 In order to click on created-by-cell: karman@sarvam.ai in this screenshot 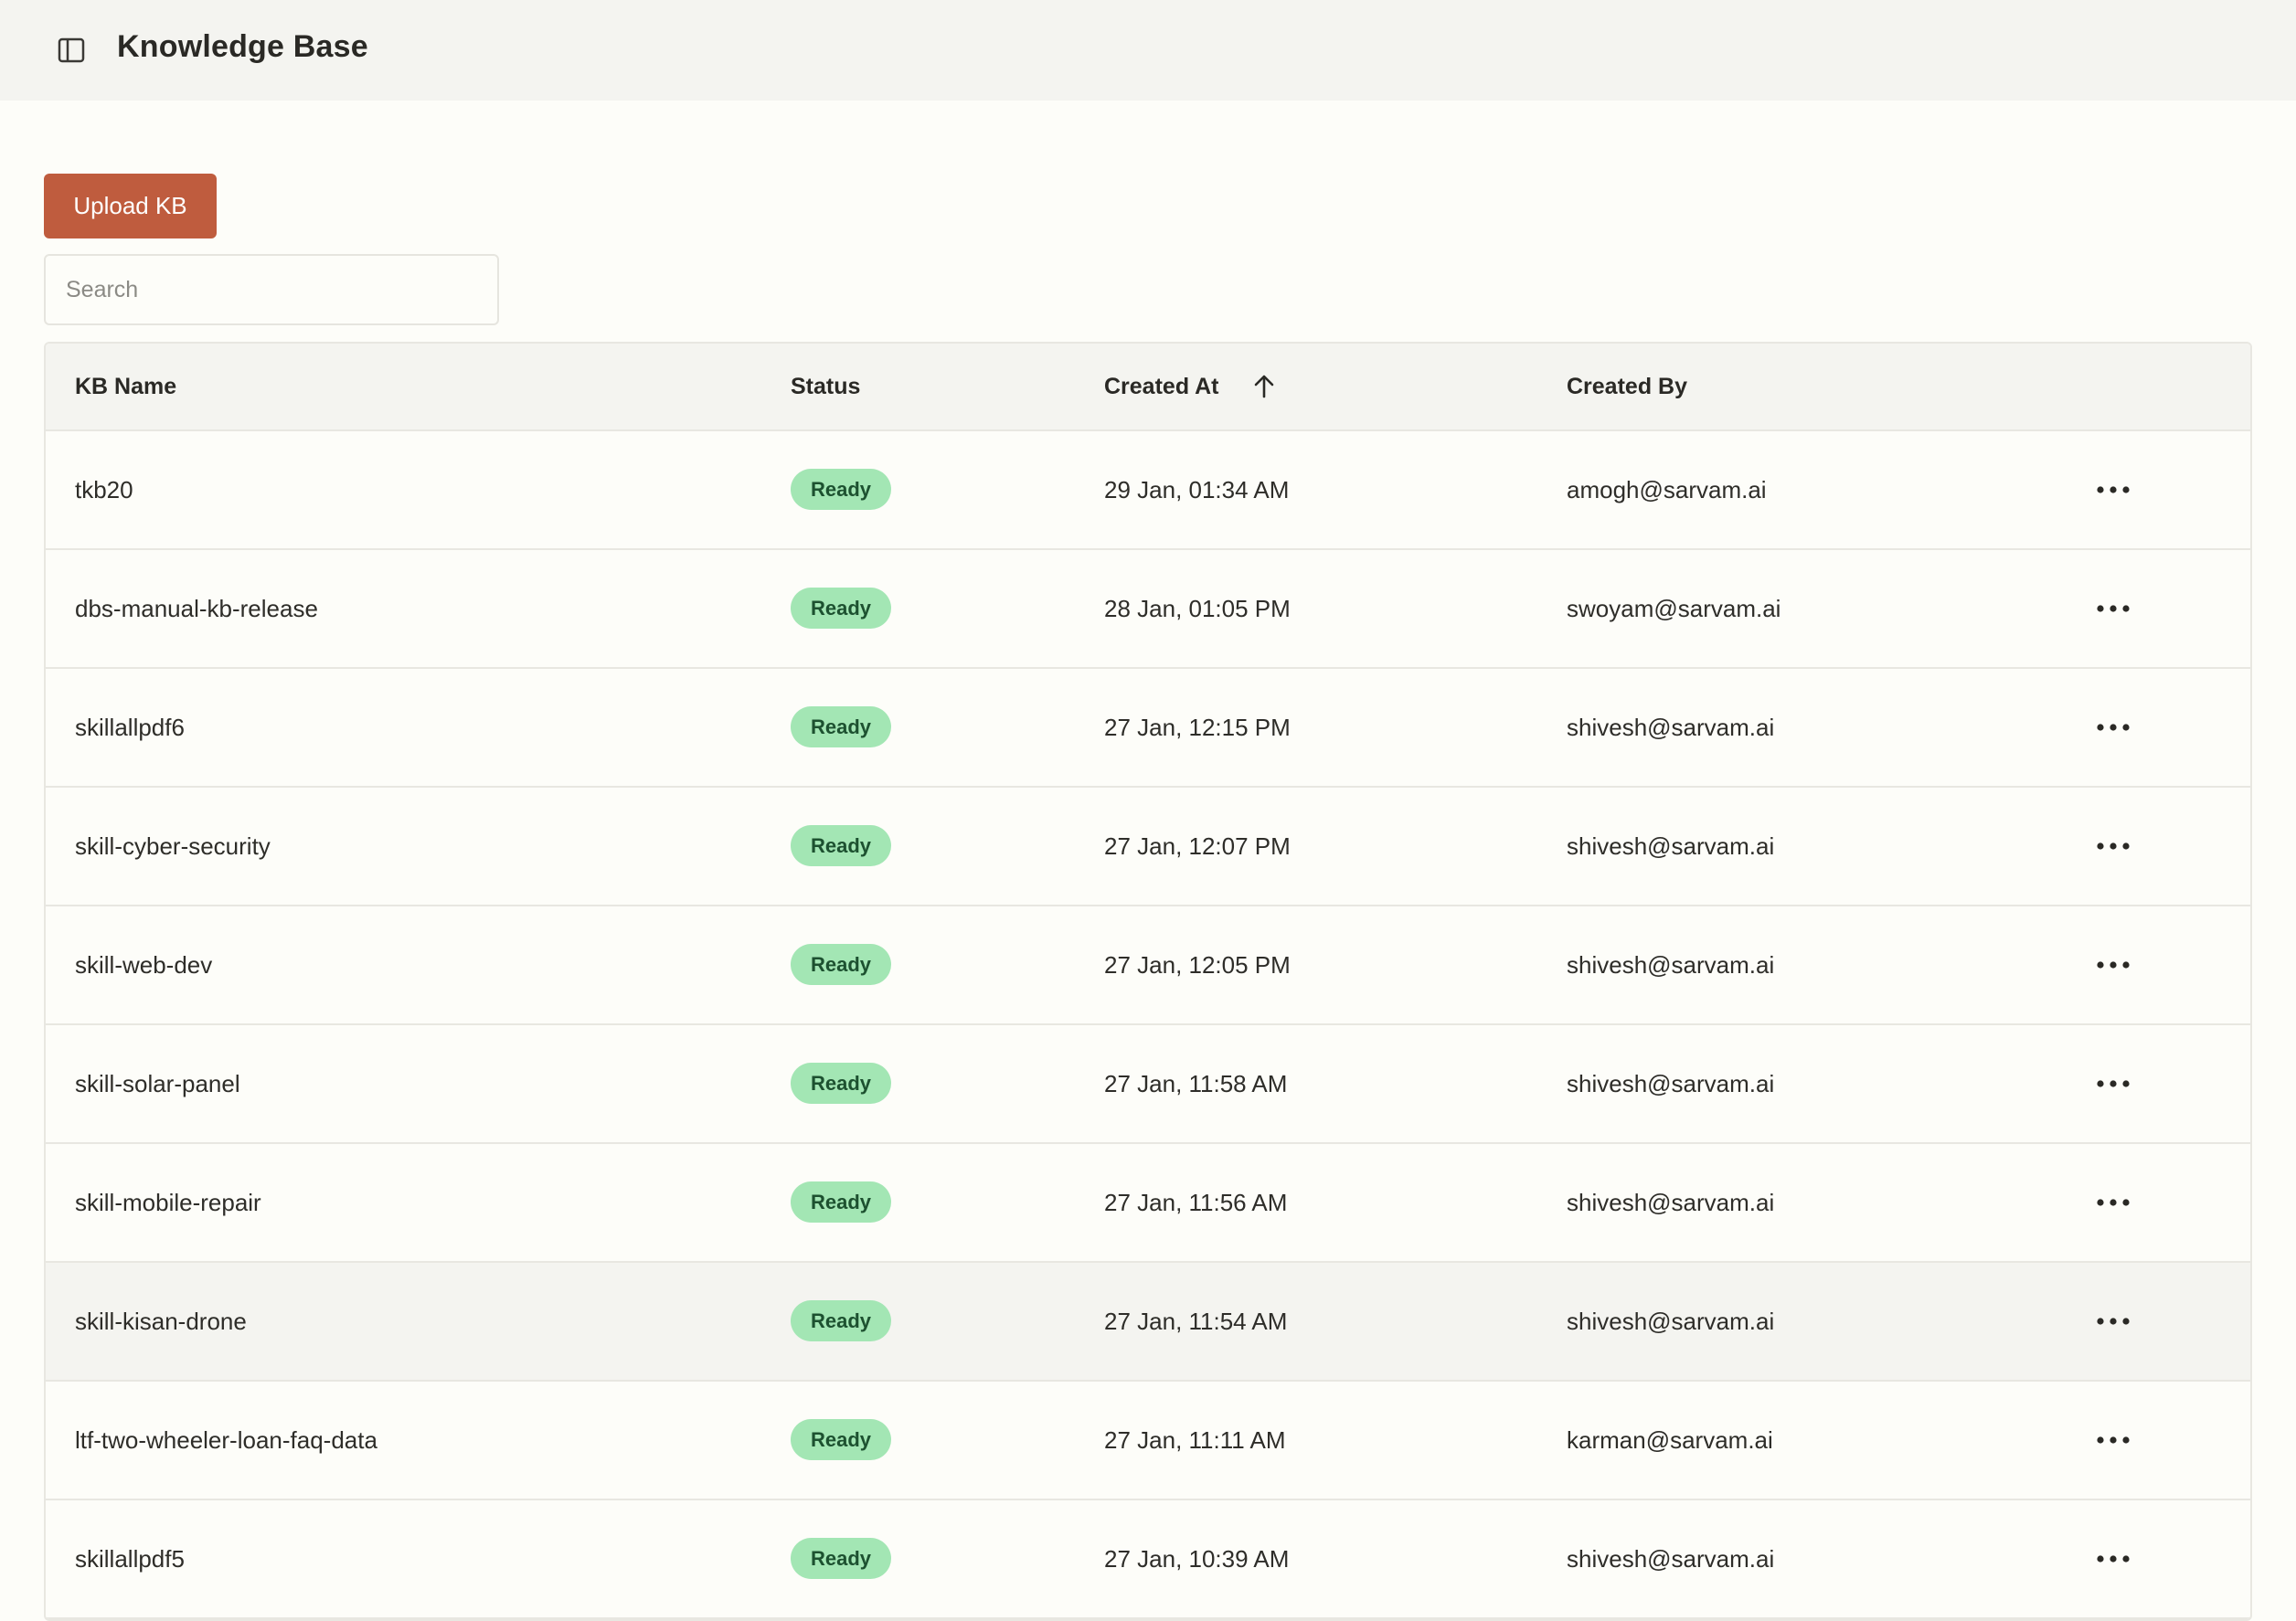, I will do `click(1670, 1440)`.